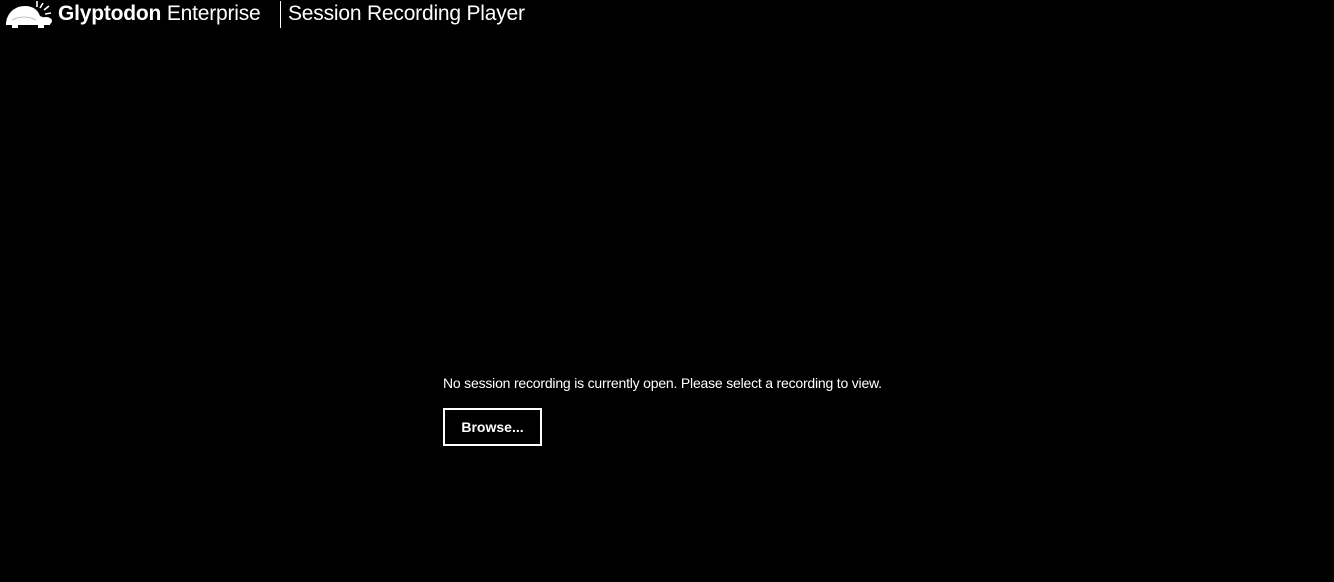  I want to click on brand-name: Glyptodon Enterprise, so click(159, 14).